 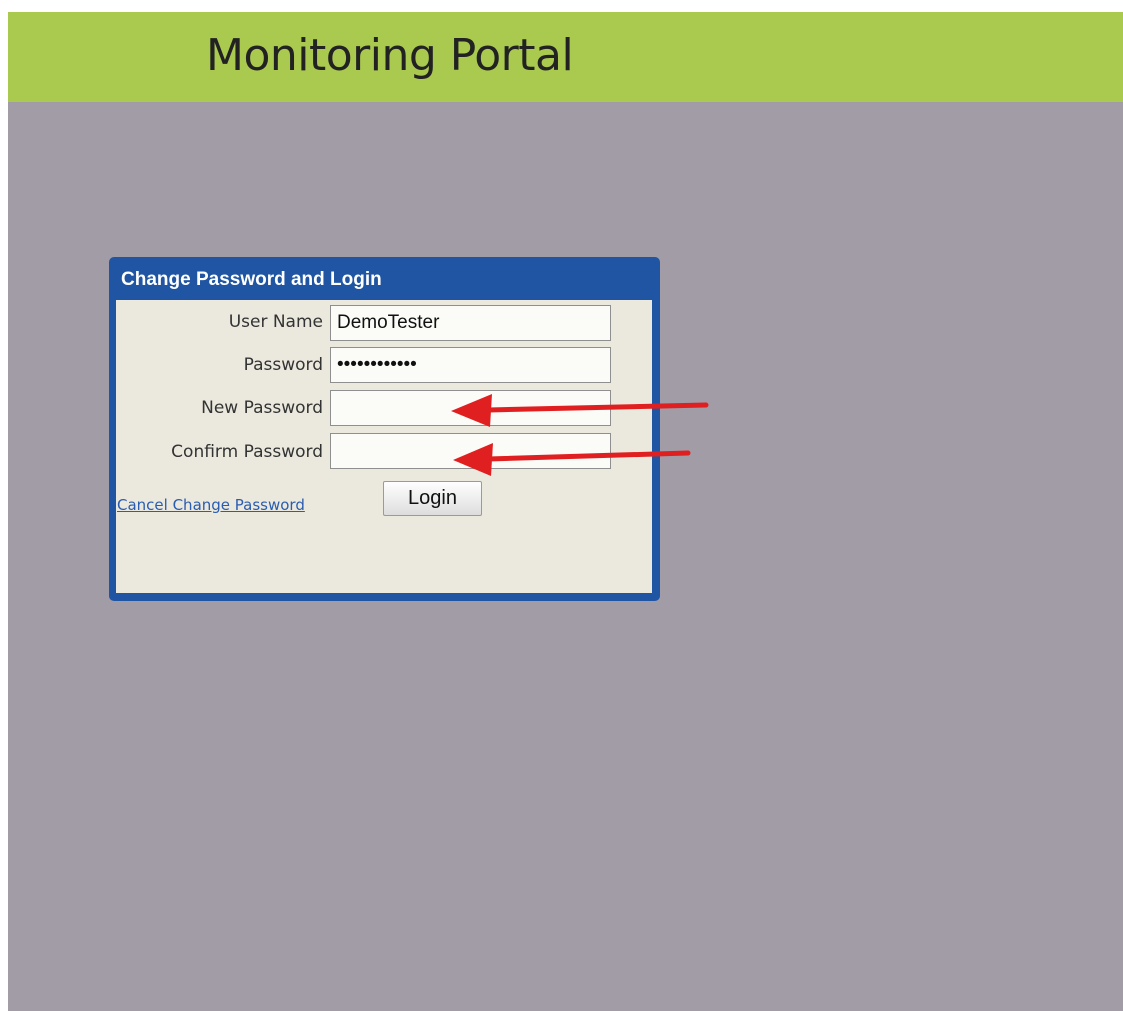 What do you see at coordinates (470, 451) in the screenshot?
I see `confirm-password-field` at bounding box center [470, 451].